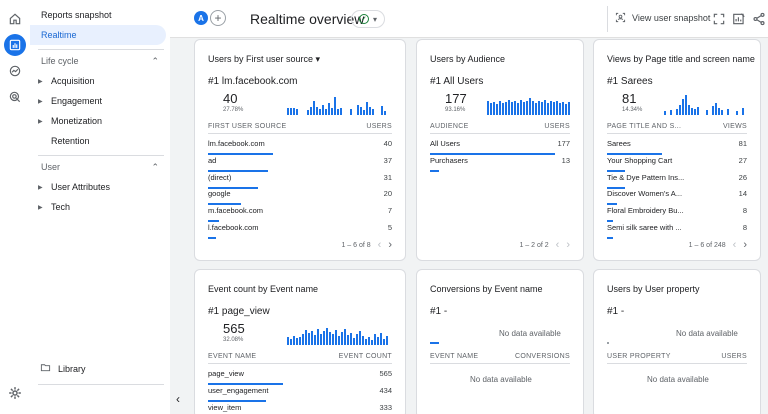 This screenshot has height=414, width=768. I want to click on nav-section-user: User ⌃, so click(100, 167).